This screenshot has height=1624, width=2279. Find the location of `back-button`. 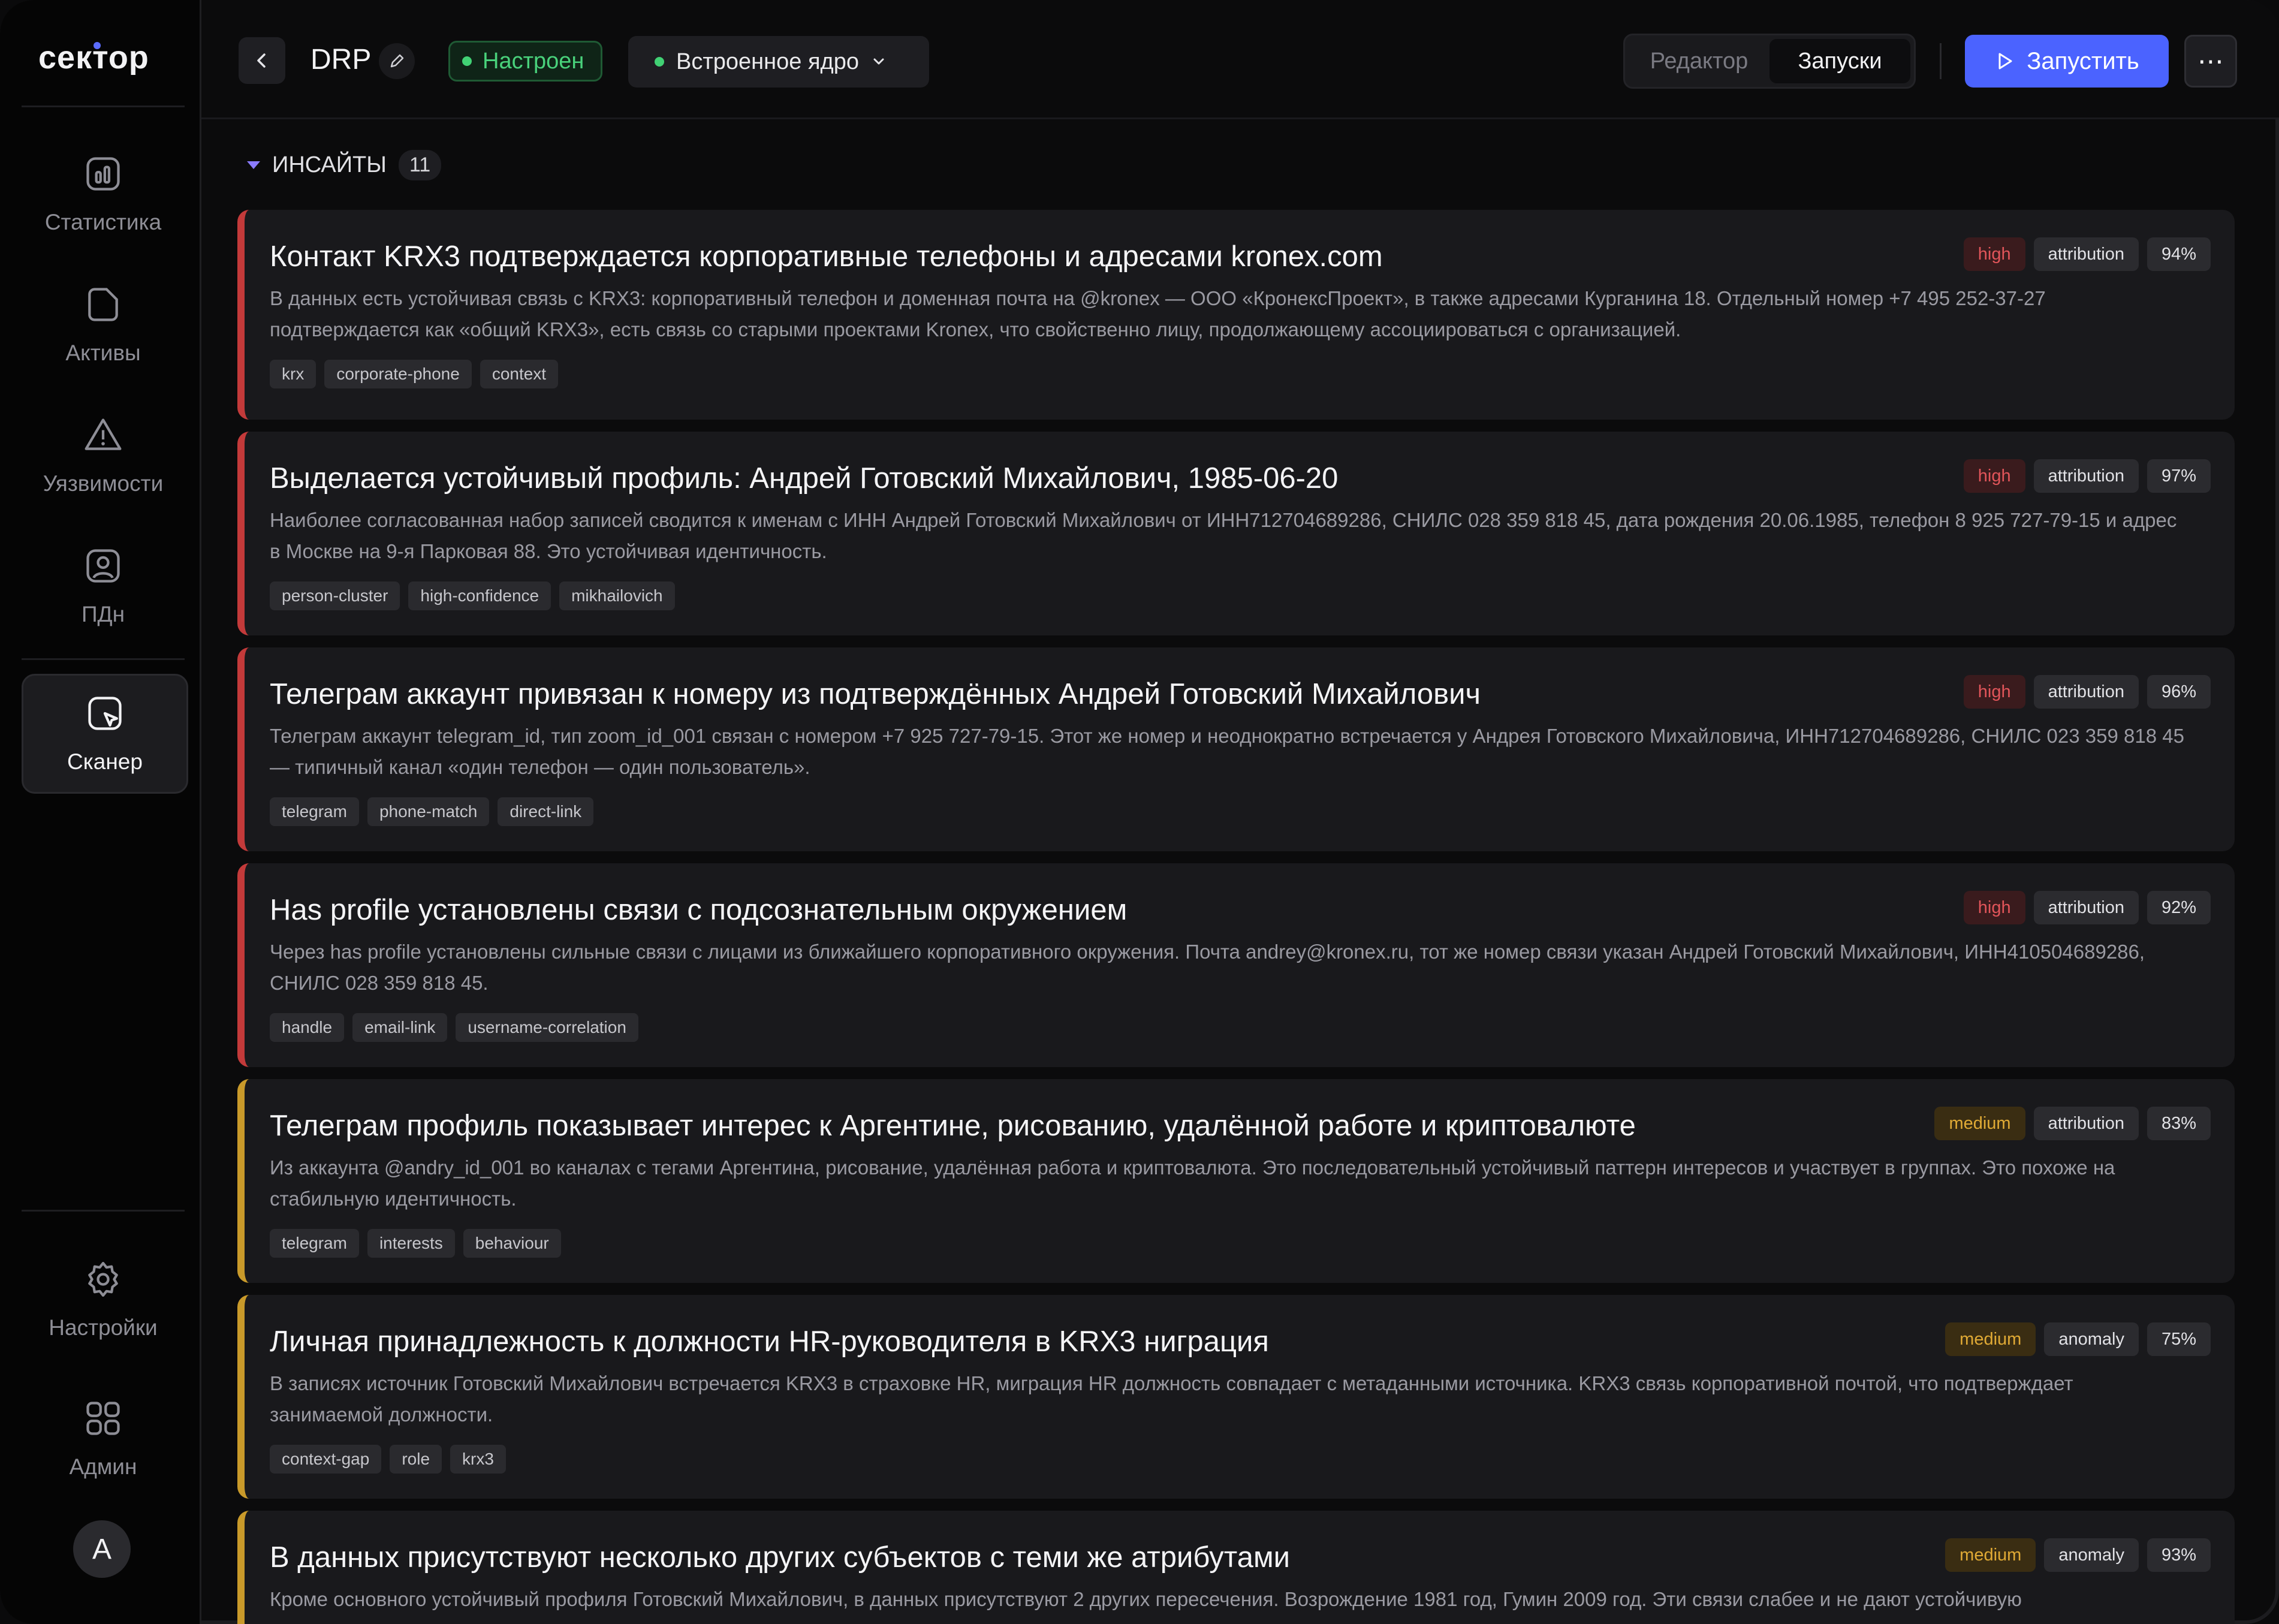

back-button is located at coordinates (262, 60).